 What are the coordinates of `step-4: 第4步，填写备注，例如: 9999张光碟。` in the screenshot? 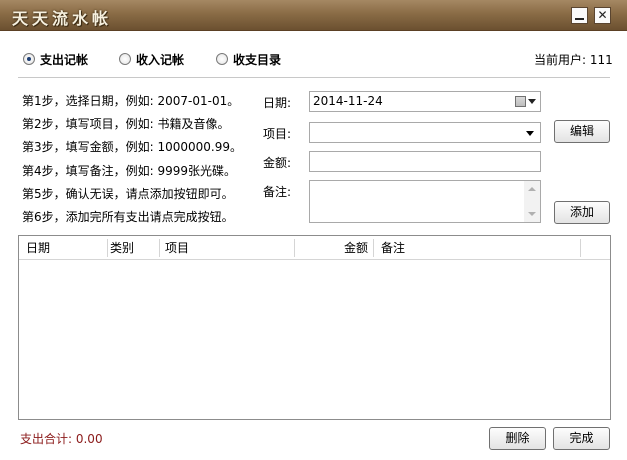 It's located at (129, 170).